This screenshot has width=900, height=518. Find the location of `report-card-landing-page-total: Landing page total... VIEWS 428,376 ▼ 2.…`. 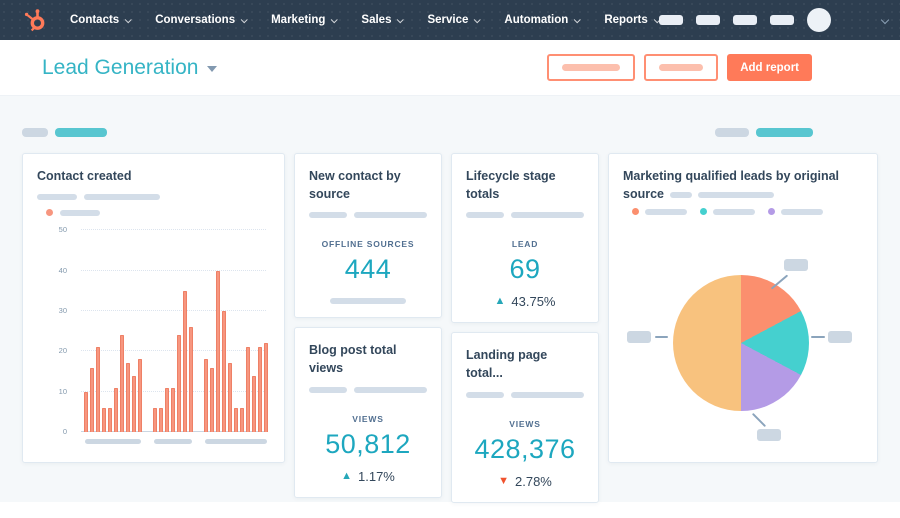

report-card-landing-page-total: Landing page total... VIEWS 428,376 ▼ 2.… is located at coordinates (525, 417).